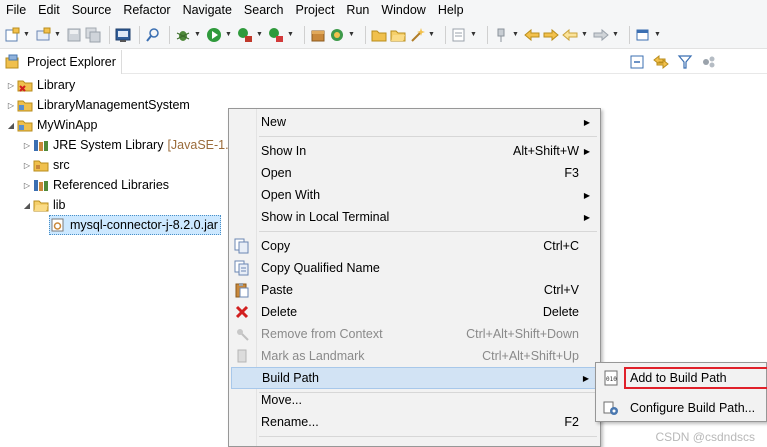  What do you see at coordinates (571, 173) in the screenshot?
I see `menu-item-shortcut: F3` at bounding box center [571, 173].